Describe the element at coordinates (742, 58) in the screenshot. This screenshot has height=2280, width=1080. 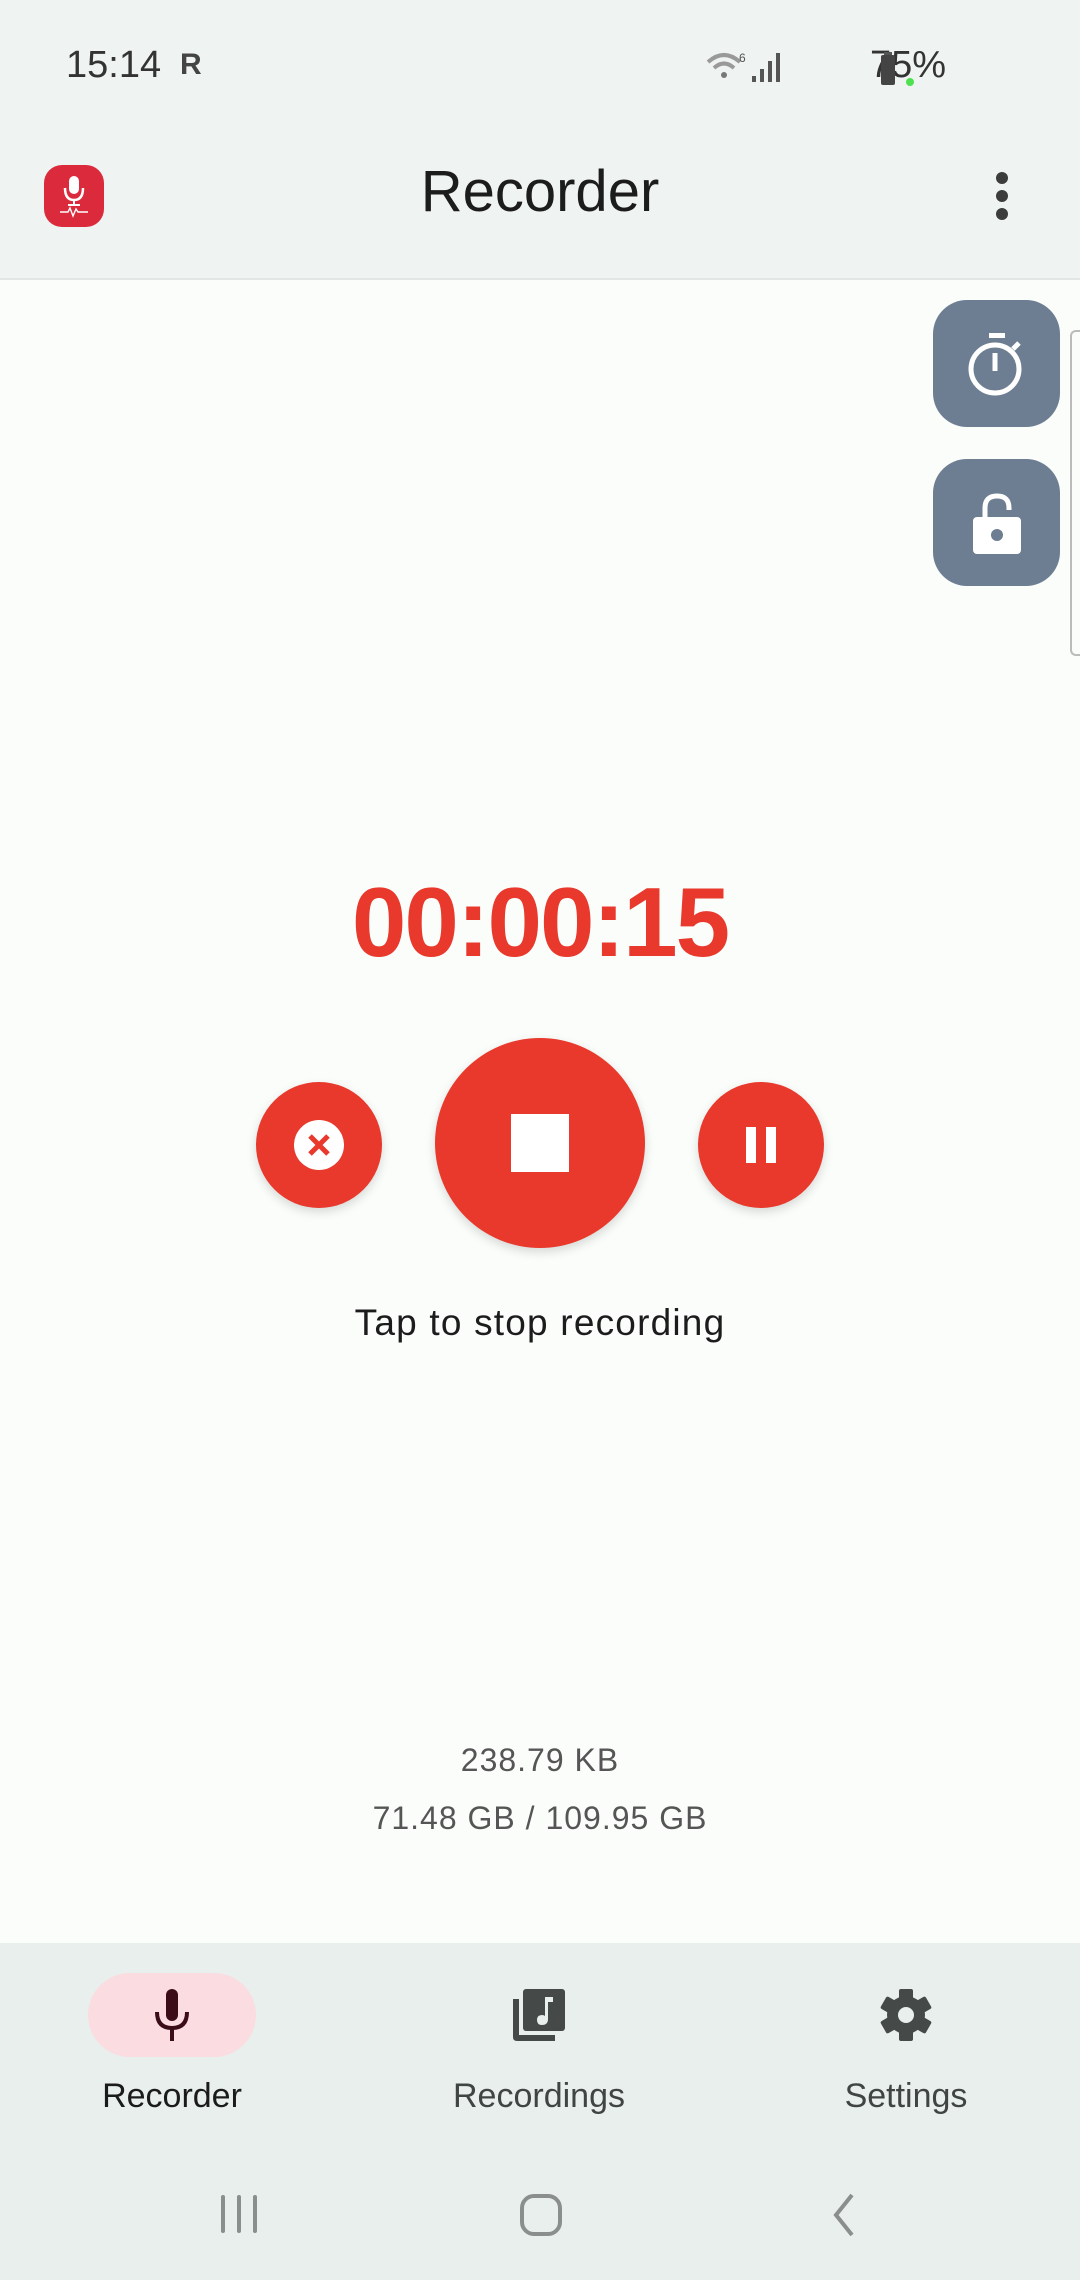
I see `svg-text: 6` at that location.